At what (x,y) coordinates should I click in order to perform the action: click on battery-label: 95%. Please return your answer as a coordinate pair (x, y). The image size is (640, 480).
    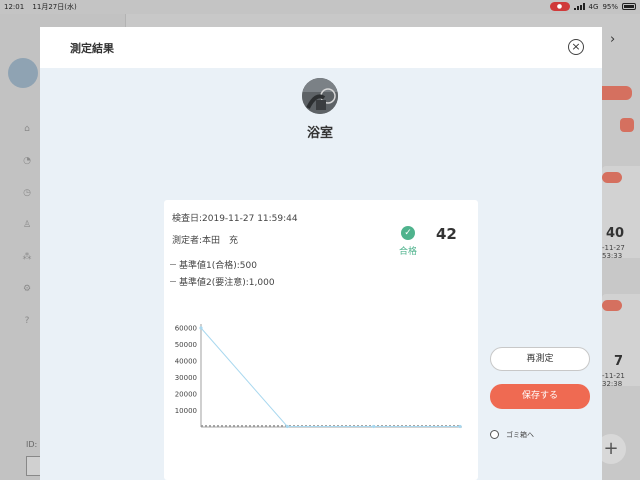
    Looking at the image, I should click on (610, 6).